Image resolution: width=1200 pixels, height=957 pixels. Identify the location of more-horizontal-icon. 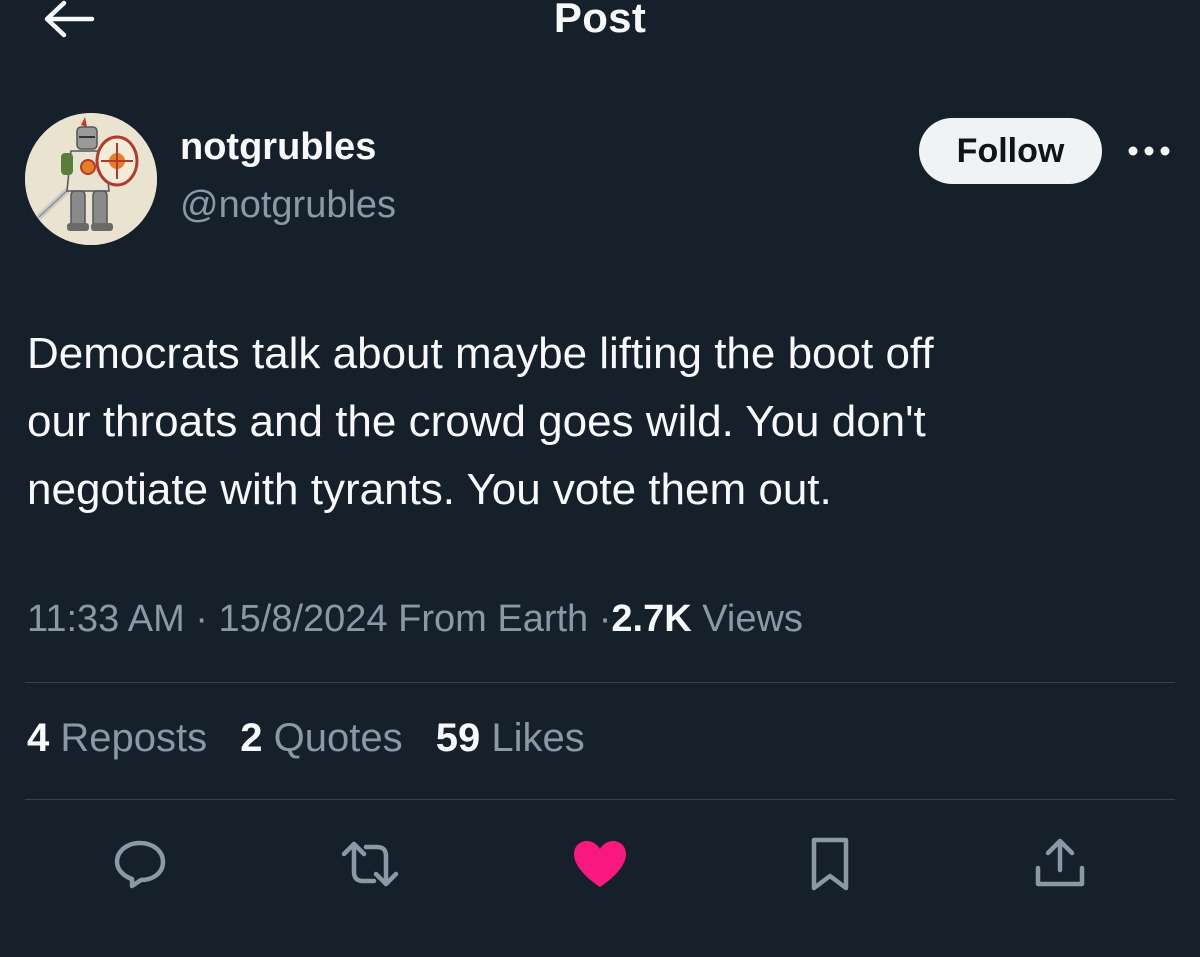
(1149, 151).